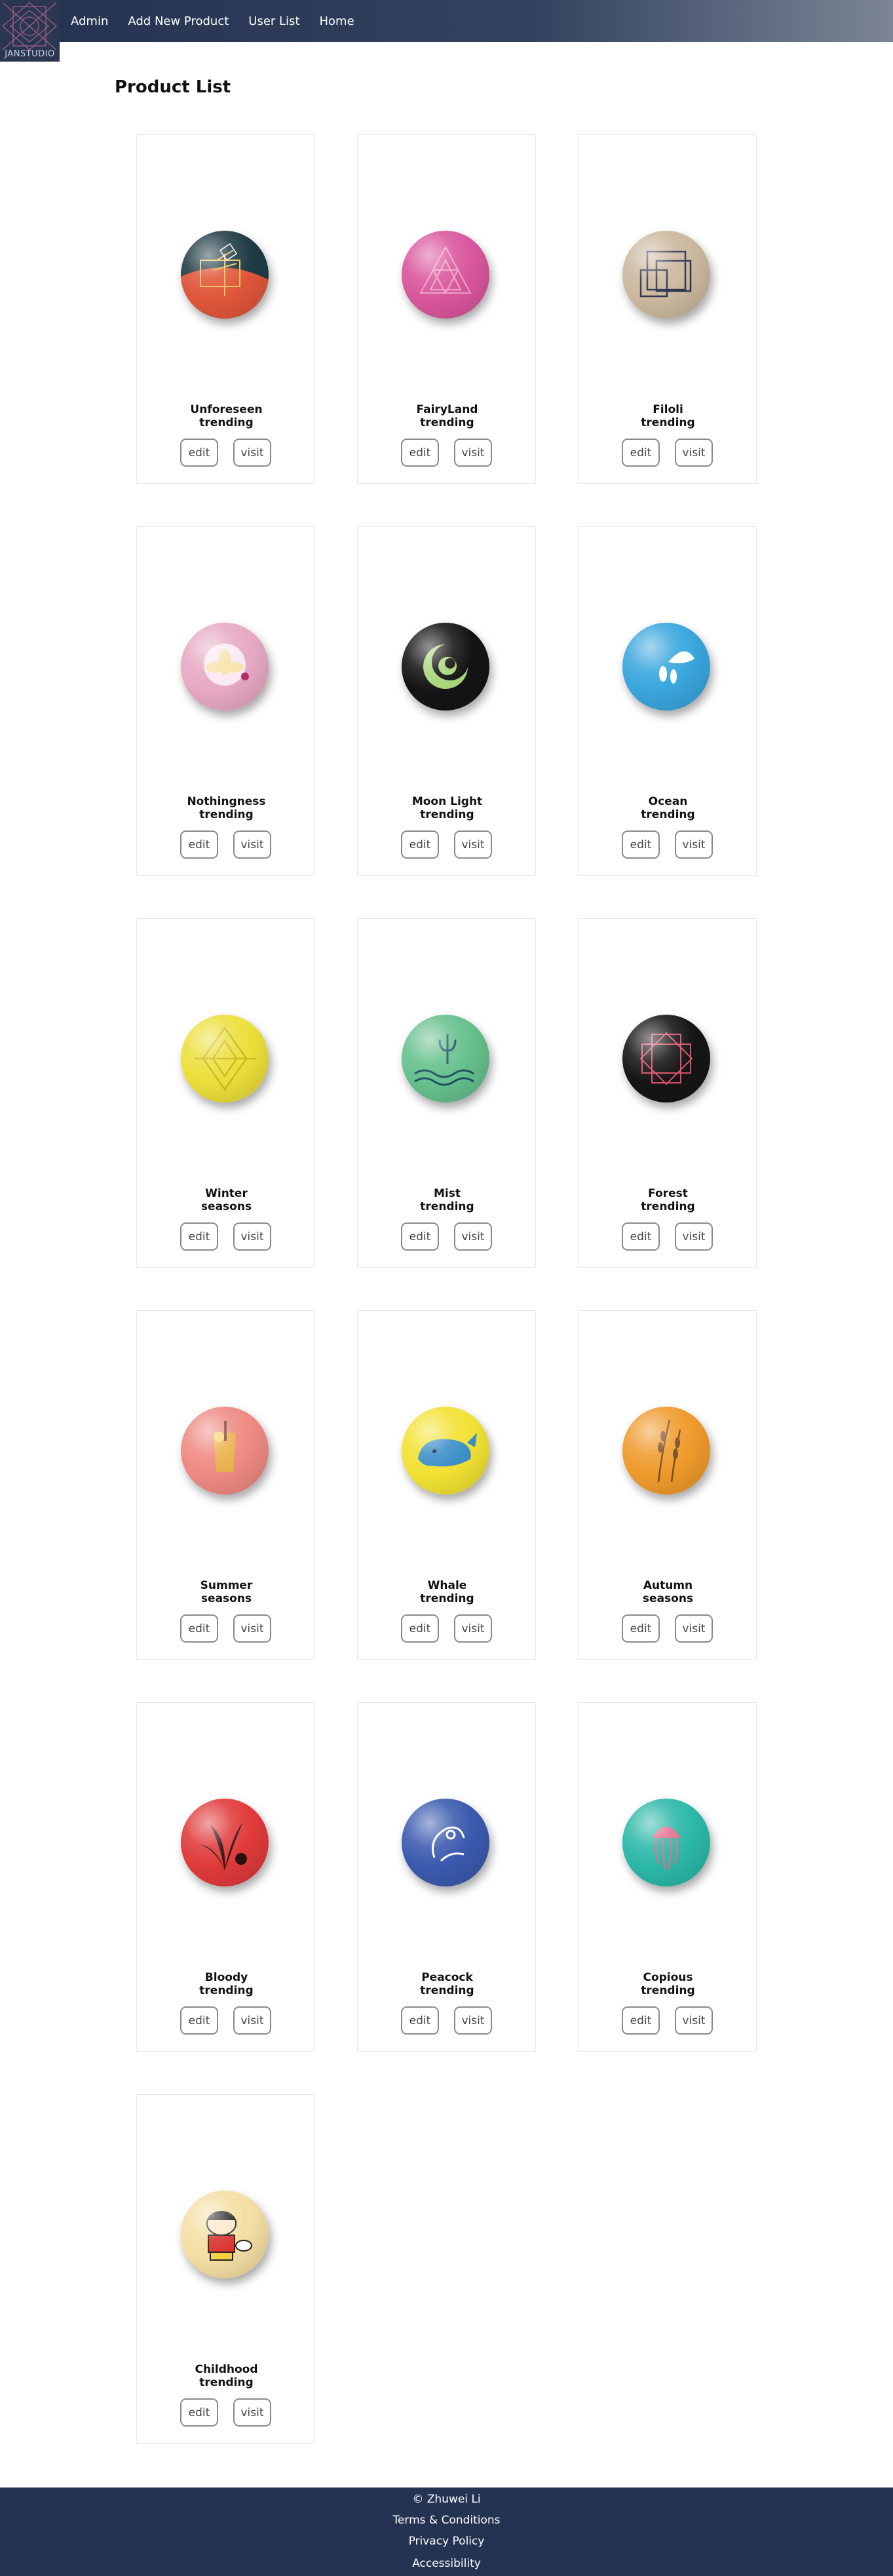 The width and height of the screenshot is (893, 2576). Describe the element at coordinates (666, 667) in the screenshot. I see `wave-drop-badge-icon` at that location.